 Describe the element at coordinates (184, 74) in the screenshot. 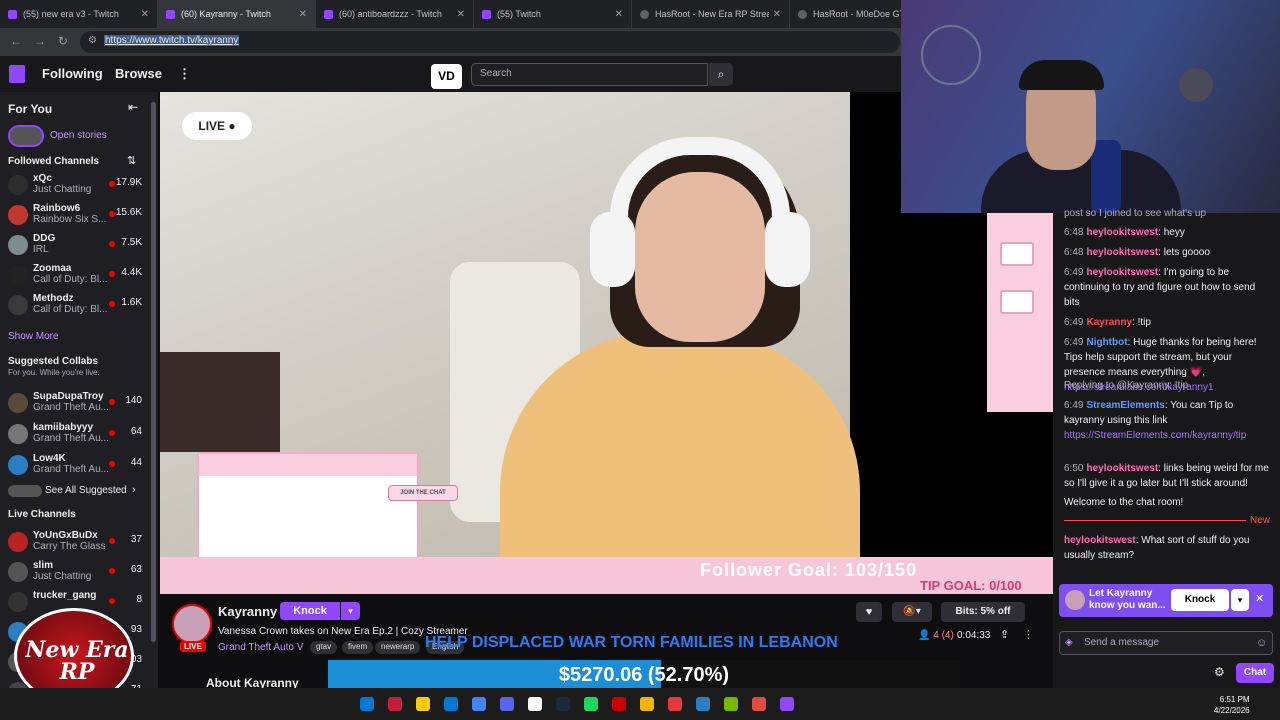

I see `more-menu-icon: ⋮` at that location.